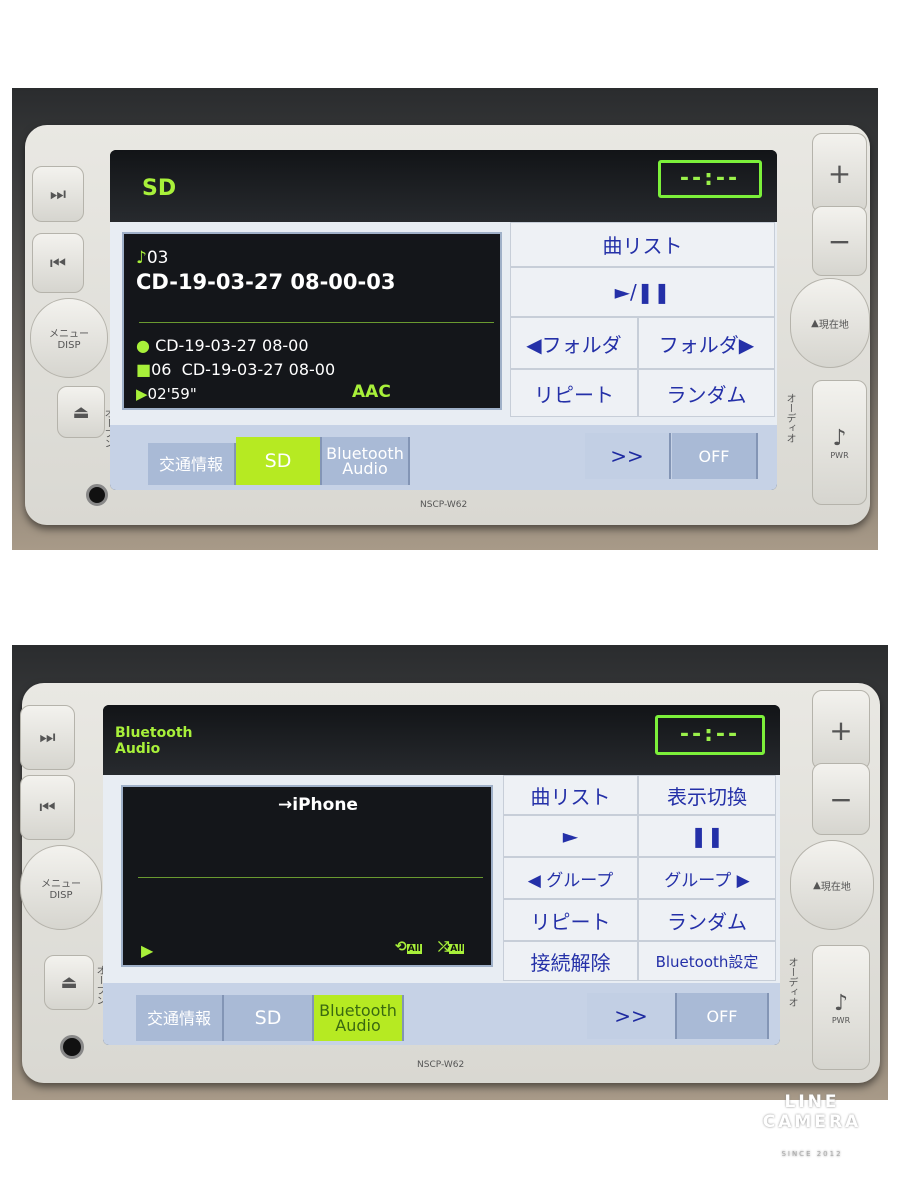 This screenshot has width=900, height=1200. What do you see at coordinates (570, 961) in the screenshot?
I see `disconnect-button: 接続解除` at bounding box center [570, 961].